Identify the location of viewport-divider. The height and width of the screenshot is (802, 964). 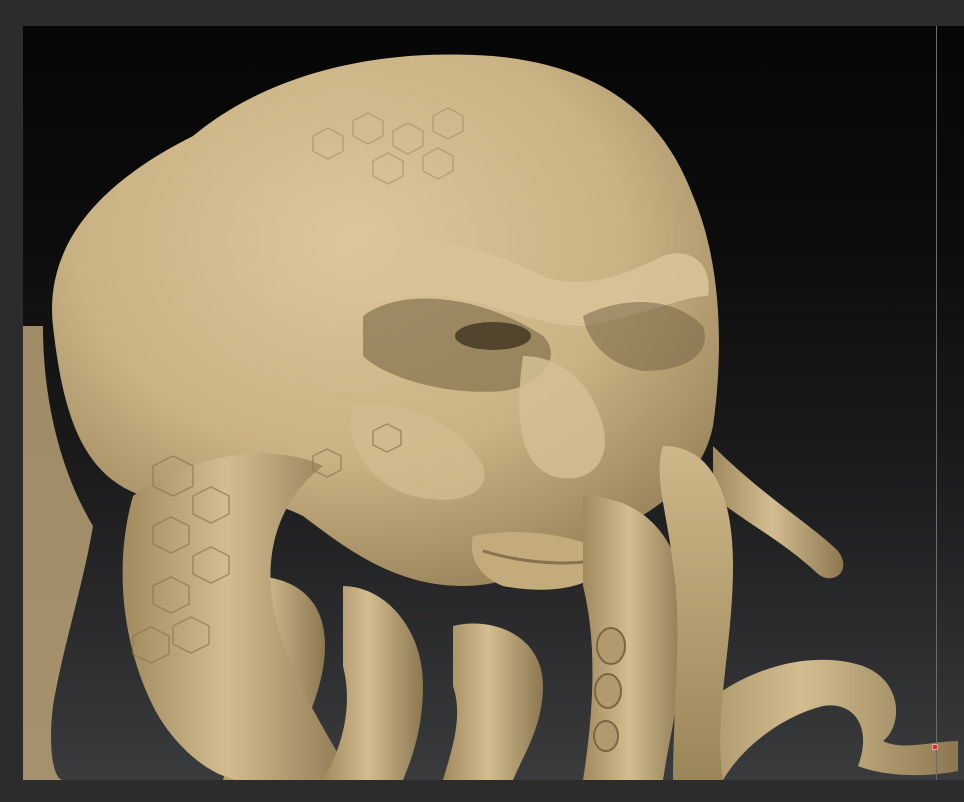
(936, 403).